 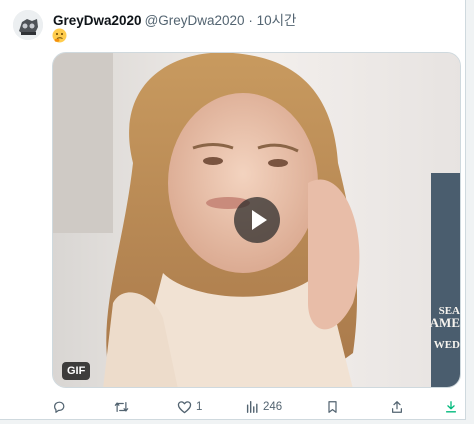 What do you see at coordinates (252, 407) in the screenshot?
I see `views-icon` at bounding box center [252, 407].